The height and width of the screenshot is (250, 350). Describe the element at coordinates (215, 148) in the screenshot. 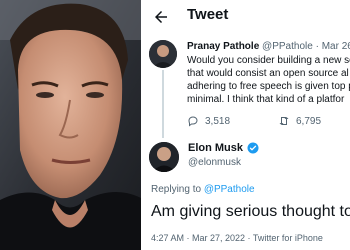

I see `main-author-name: Elon Musk` at that location.